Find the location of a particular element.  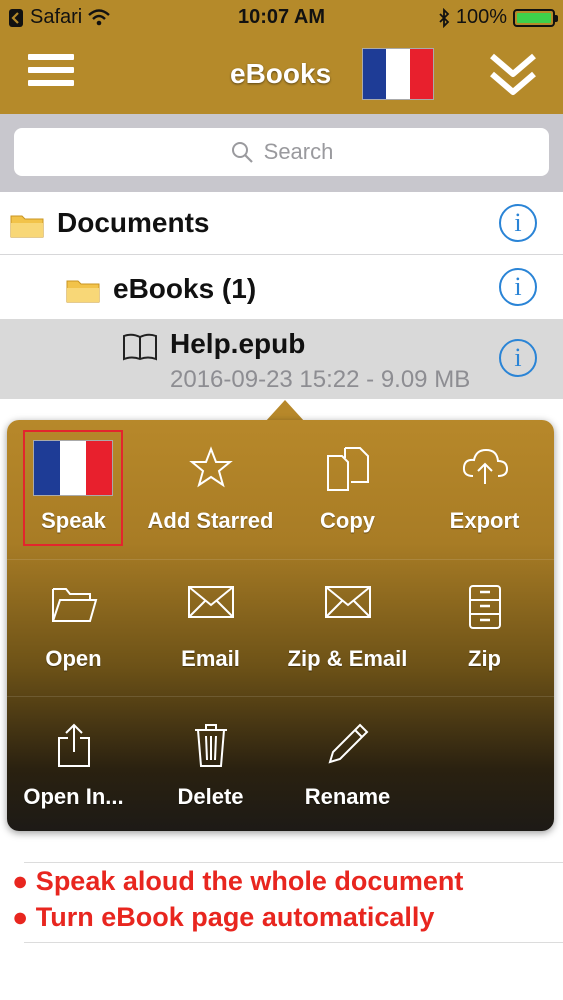

file-name: eBooks (1) is located at coordinates (185, 288).